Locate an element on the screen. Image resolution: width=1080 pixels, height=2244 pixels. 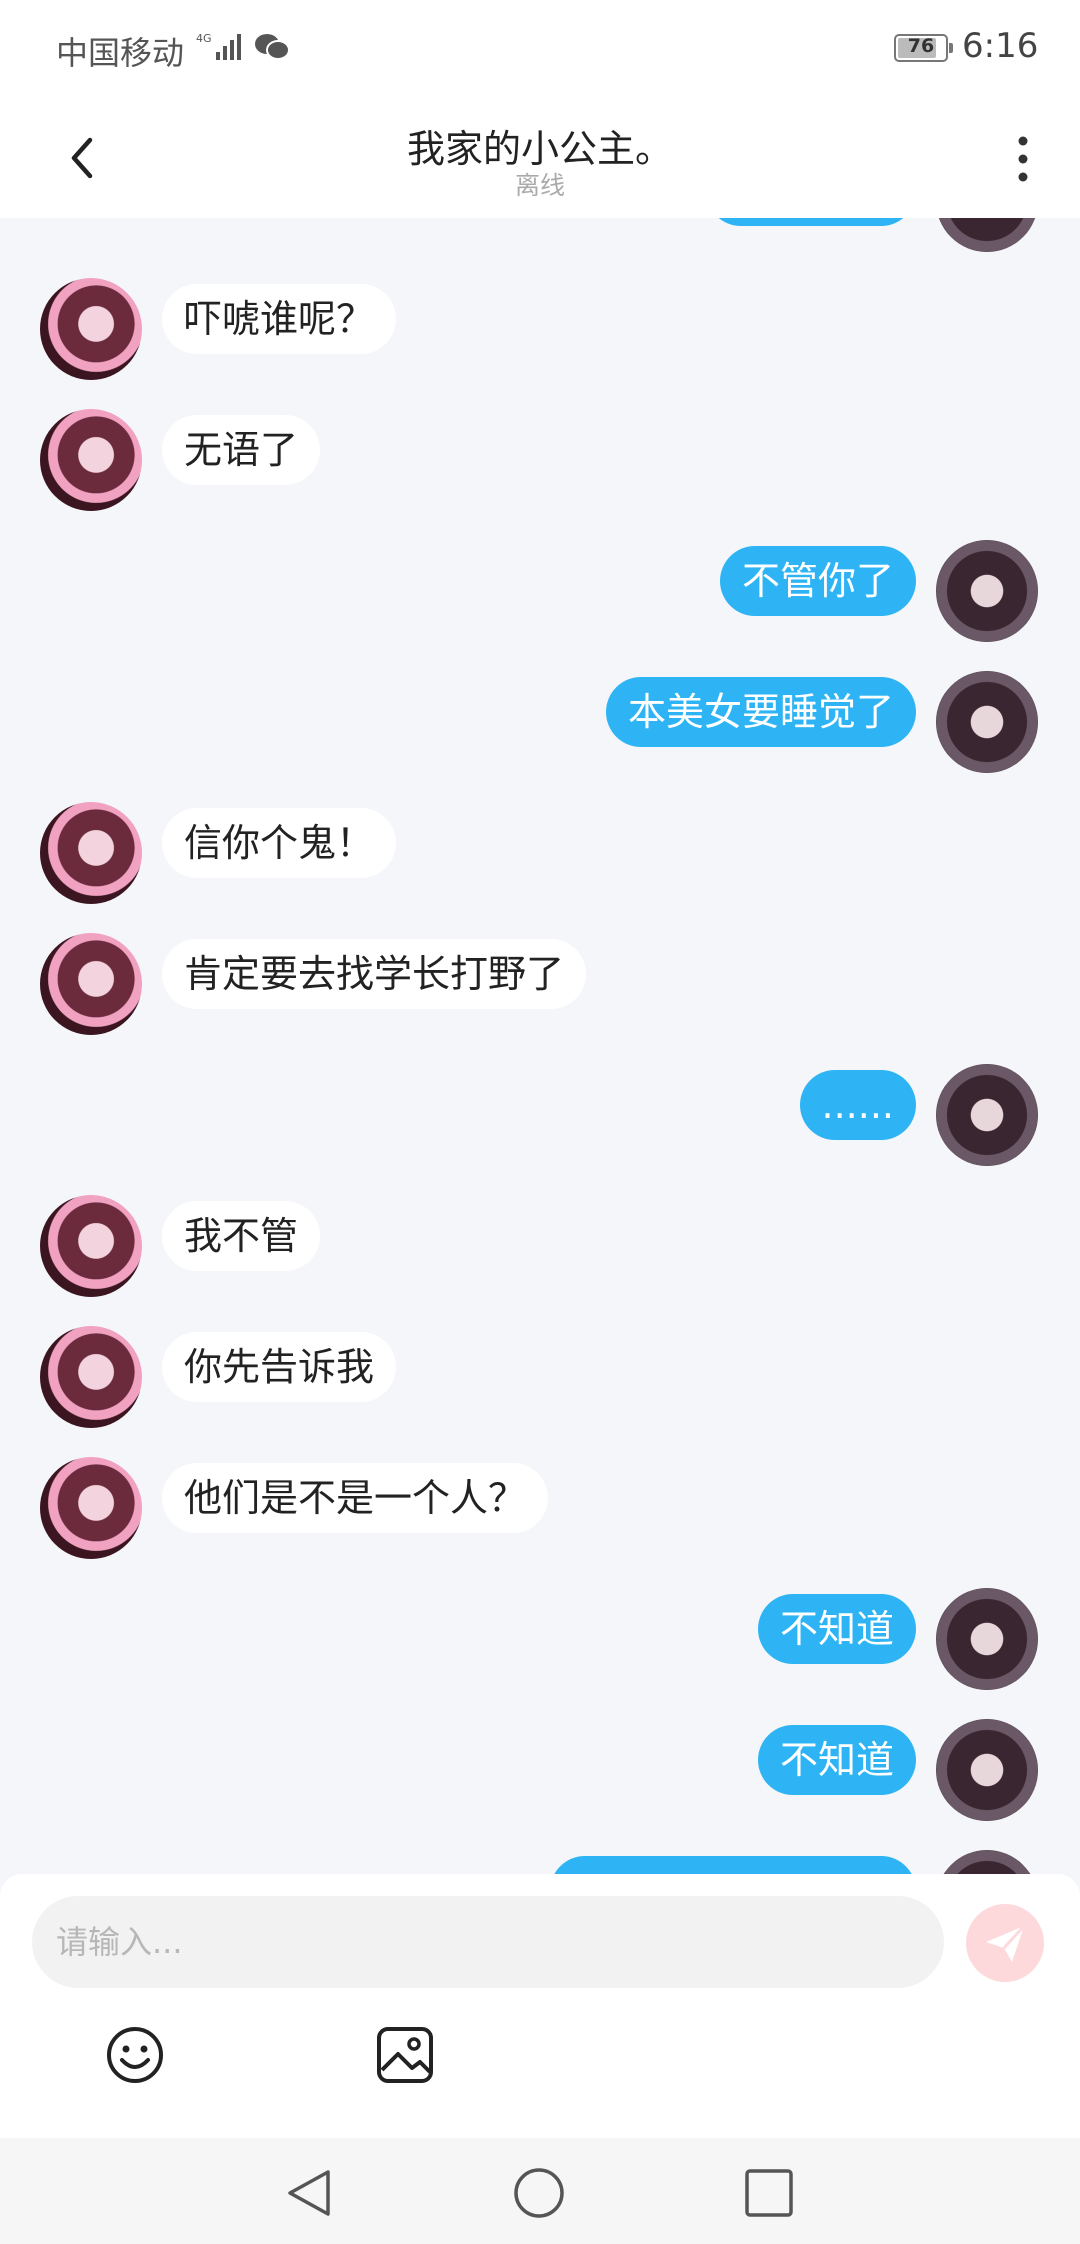
chat-header: 我家的小公主。 离线 is located at coordinates (540, 157).